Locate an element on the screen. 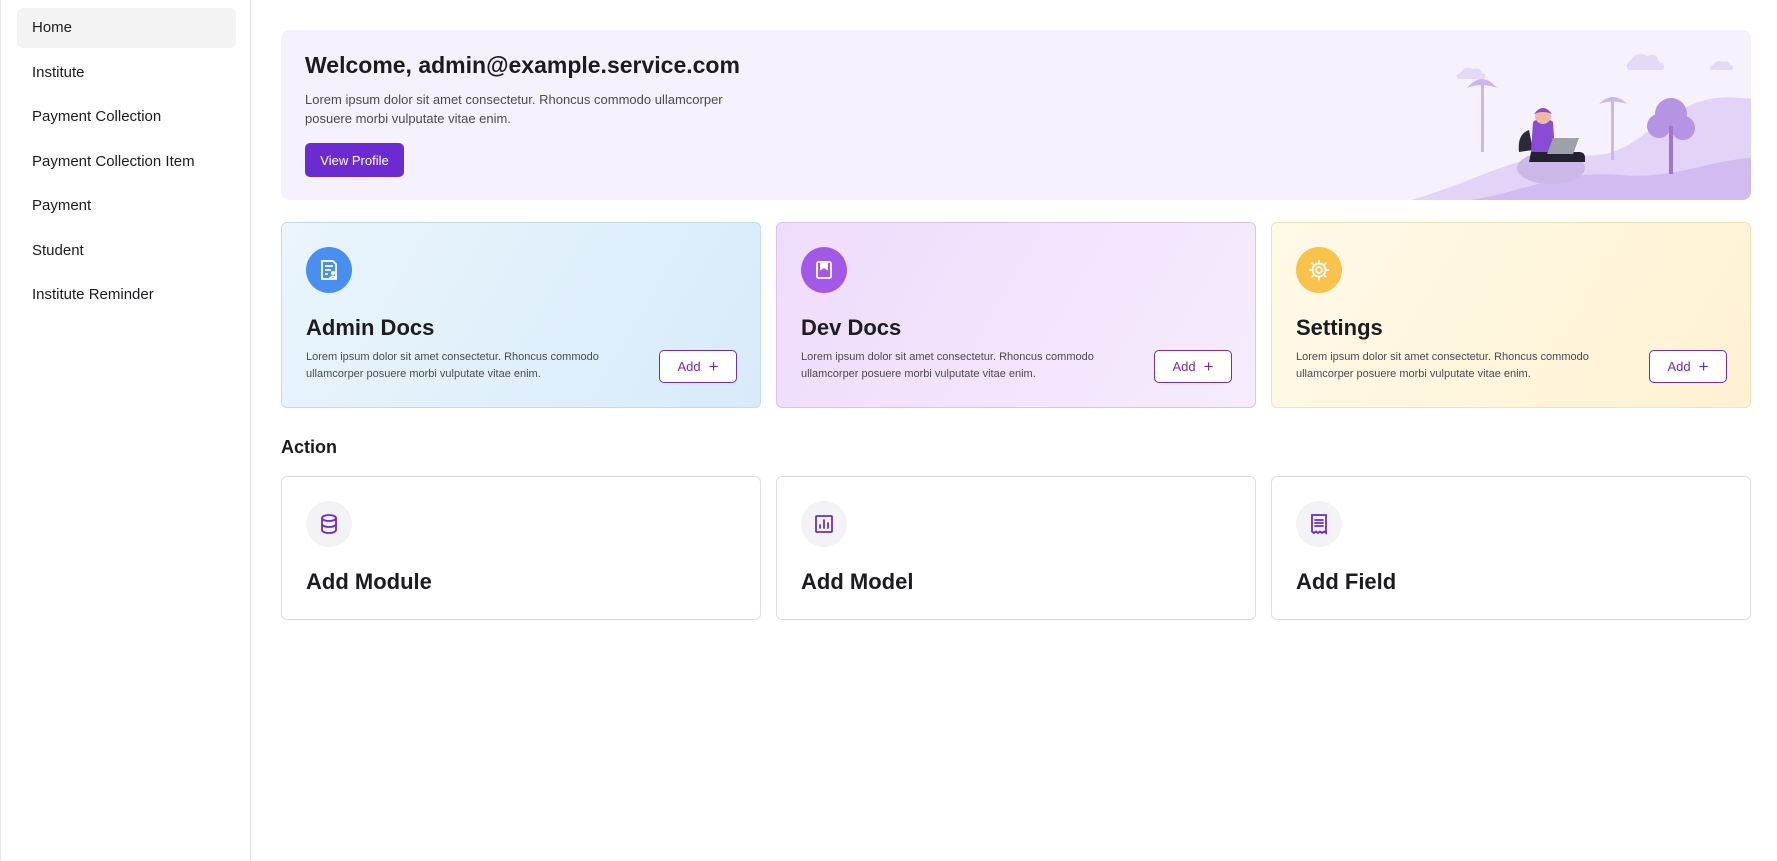  add-field-title: Add Field is located at coordinates (1346, 581).